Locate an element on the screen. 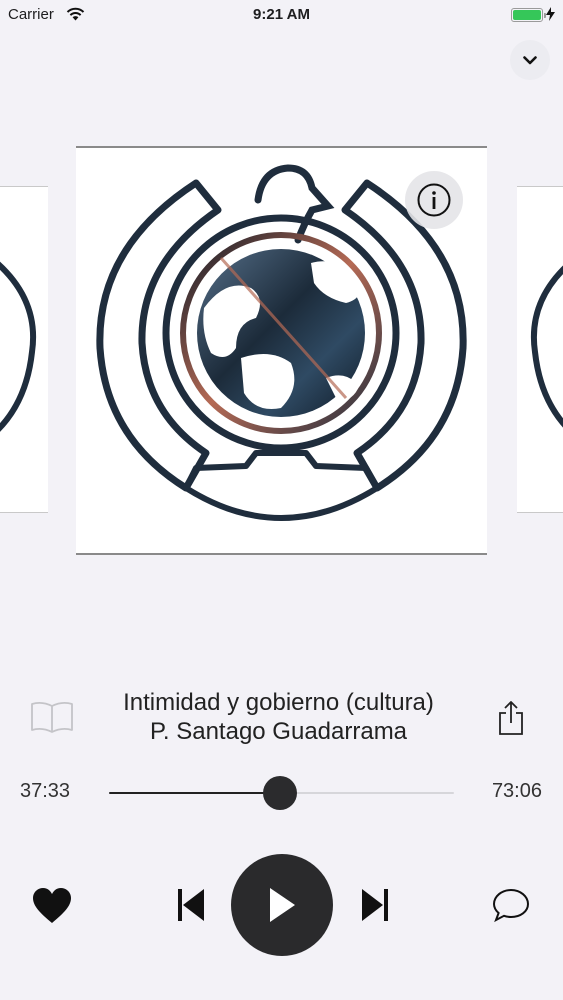 This screenshot has height=1000, width=563. battery-level is located at coordinates (527, 15).